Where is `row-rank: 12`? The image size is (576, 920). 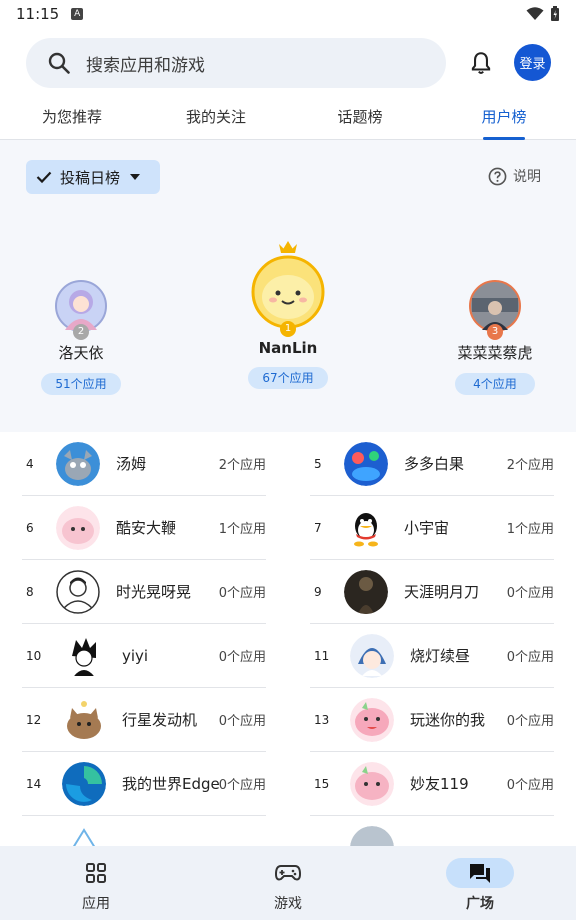
row-rank: 12 is located at coordinates (34, 719).